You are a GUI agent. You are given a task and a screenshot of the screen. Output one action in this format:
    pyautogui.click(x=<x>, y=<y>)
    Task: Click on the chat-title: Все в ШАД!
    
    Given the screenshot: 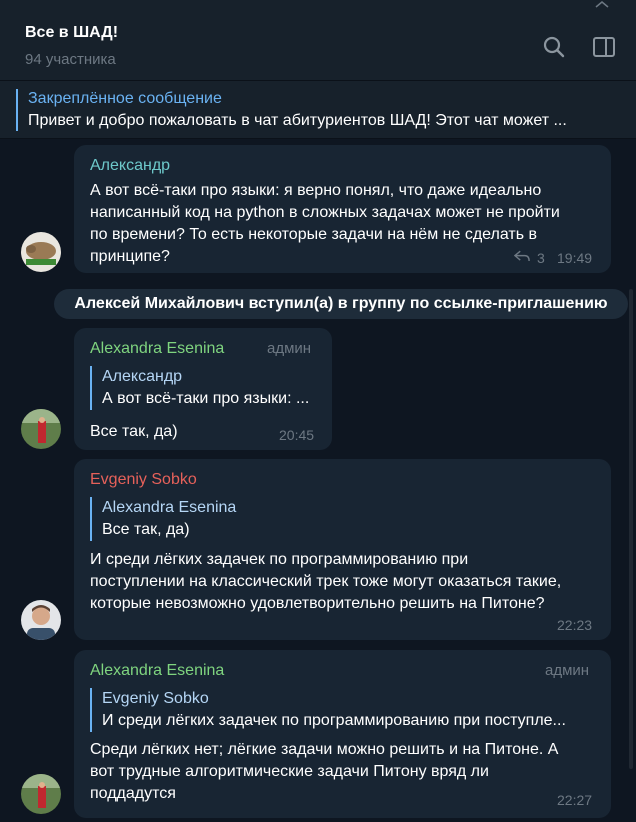 What is the action you would take?
    pyautogui.click(x=71, y=33)
    